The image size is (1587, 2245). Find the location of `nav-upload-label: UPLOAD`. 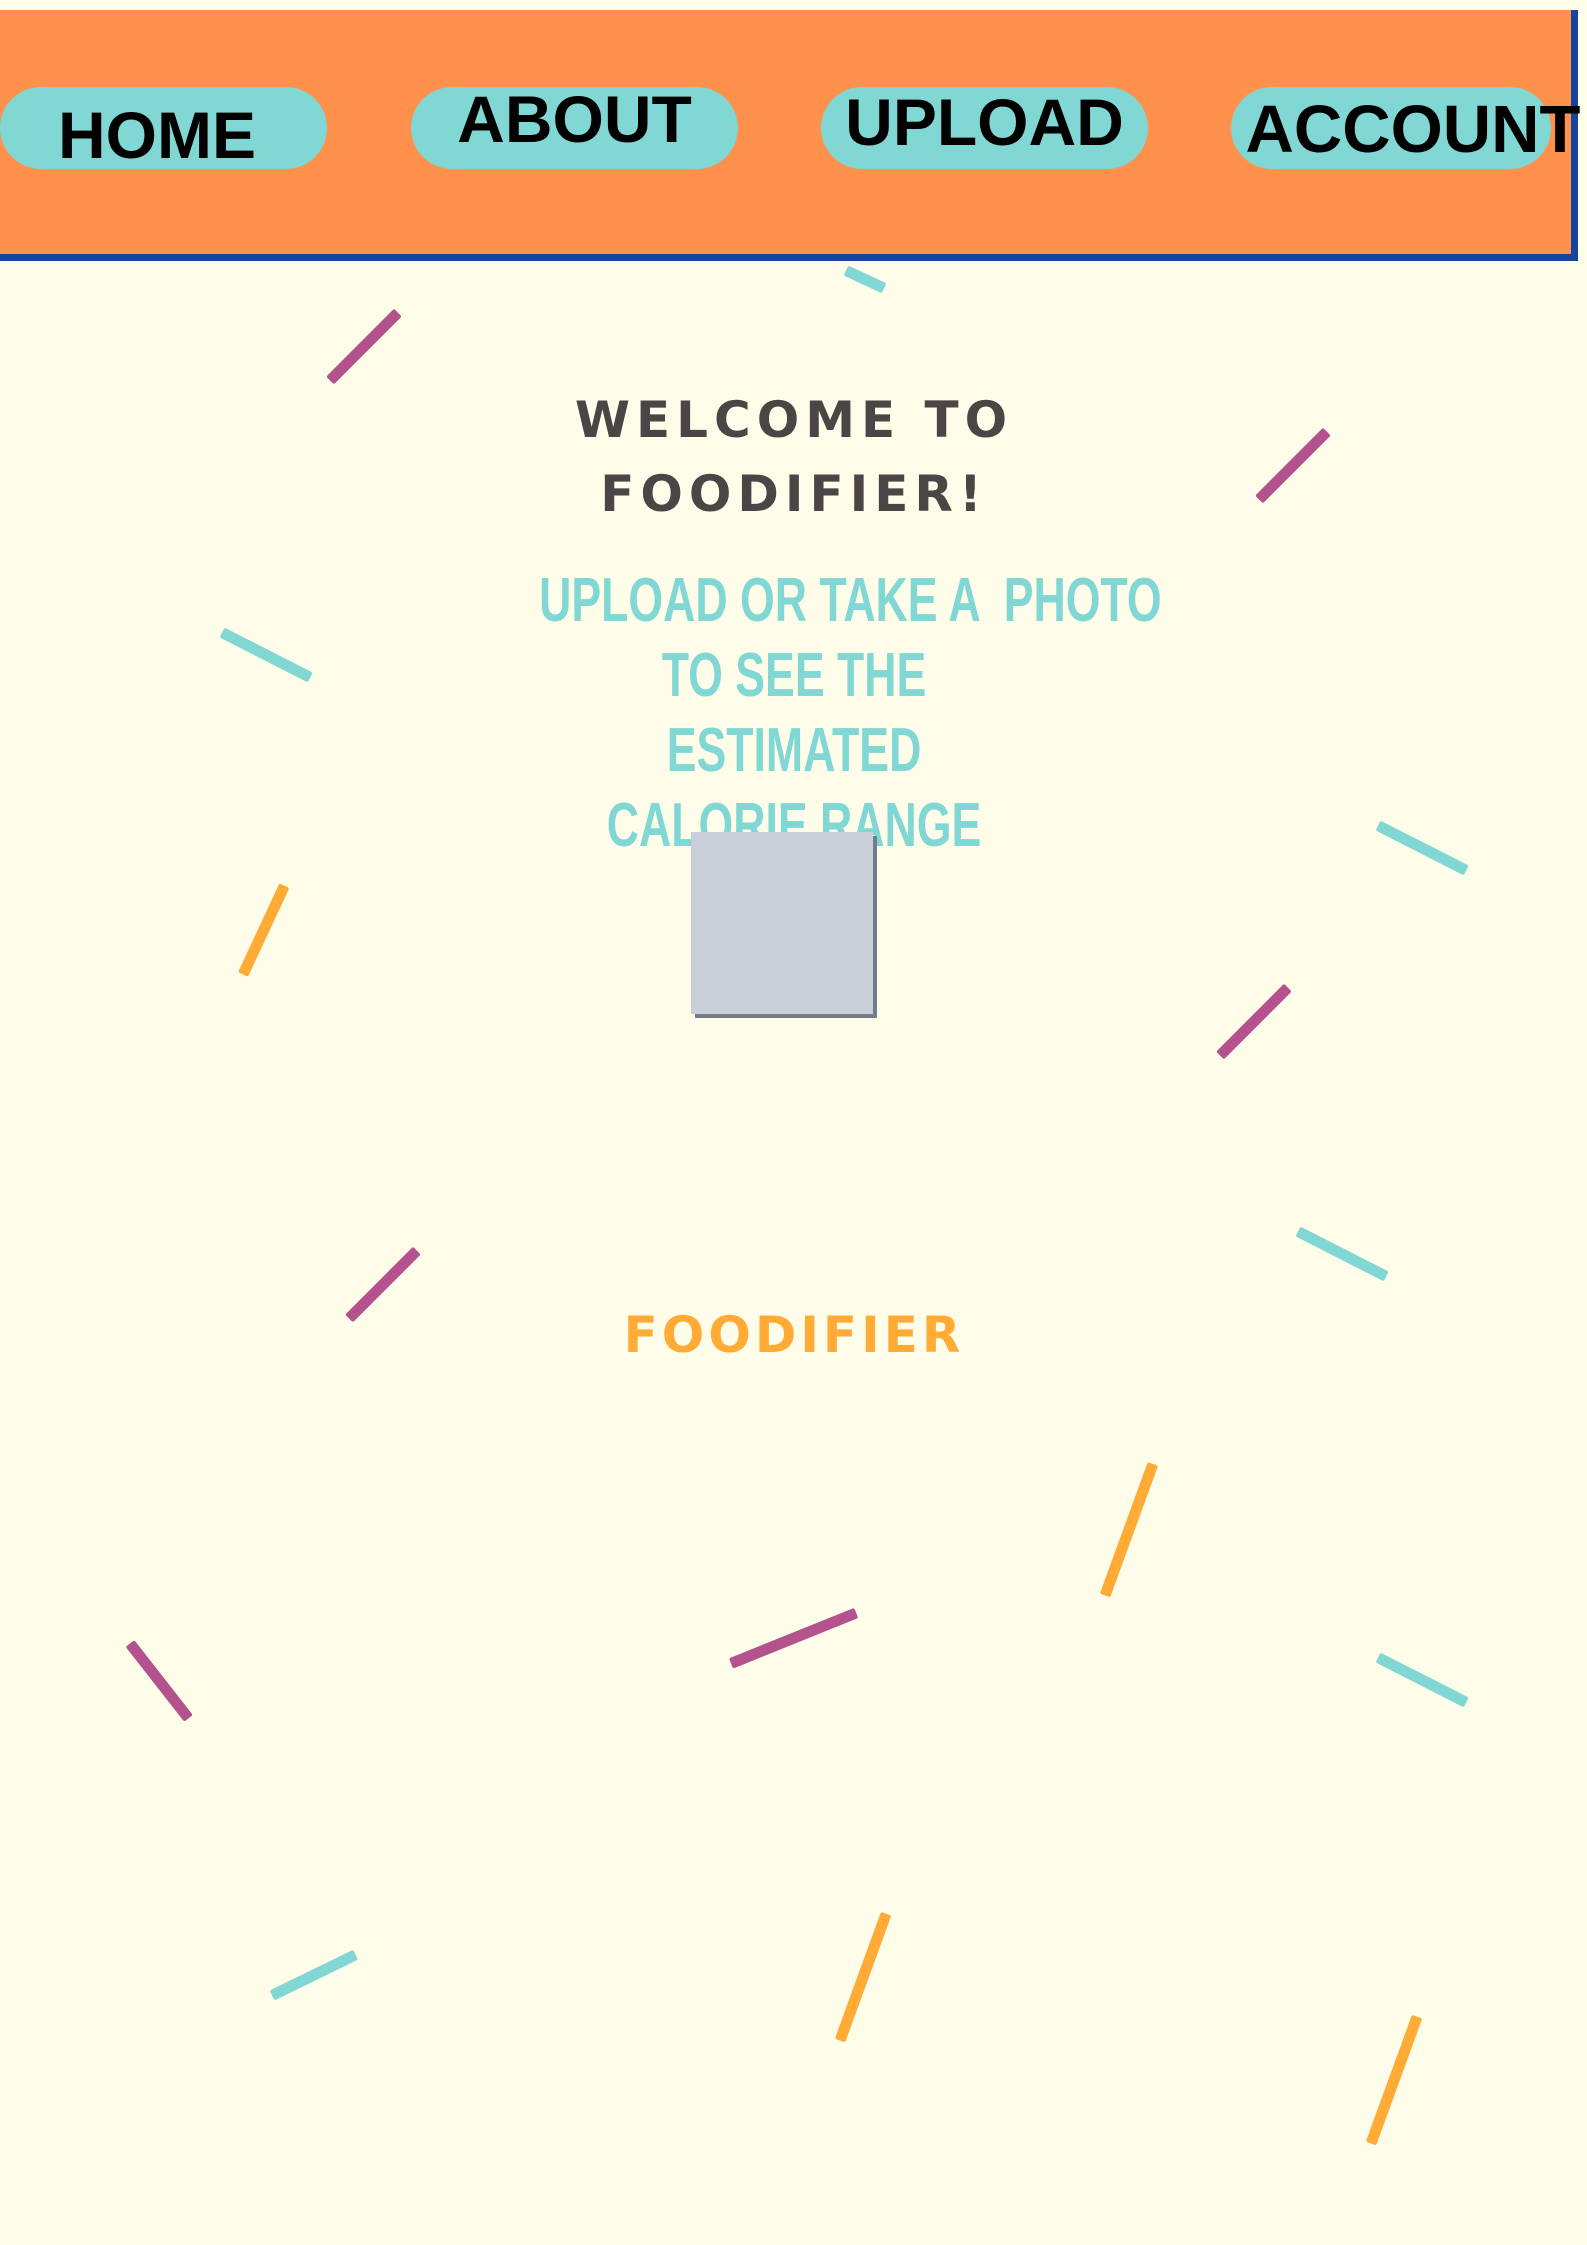

nav-upload-label: UPLOAD is located at coordinates (984, 122).